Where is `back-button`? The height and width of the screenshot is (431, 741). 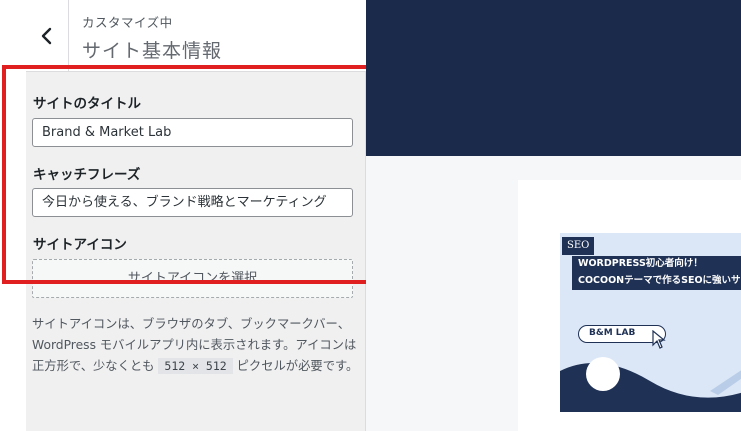
back-button is located at coordinates (47, 36).